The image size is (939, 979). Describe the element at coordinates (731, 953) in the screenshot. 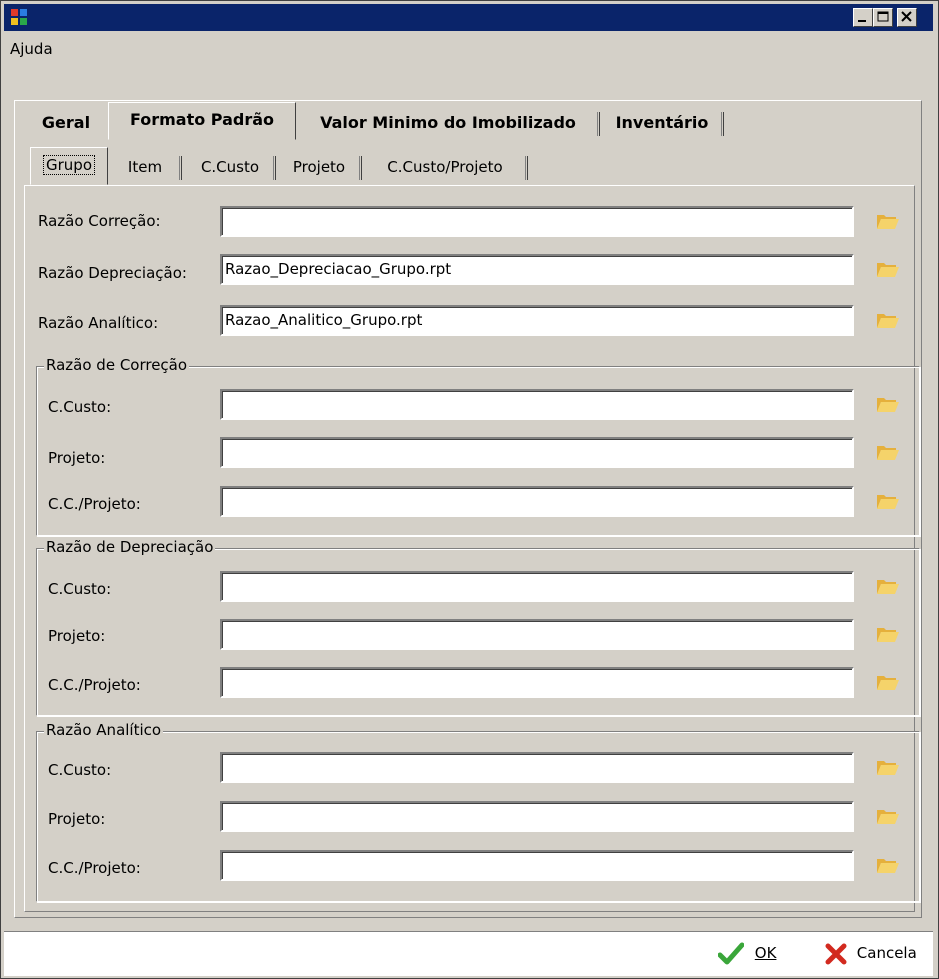

I see `checkmark-icon` at that location.